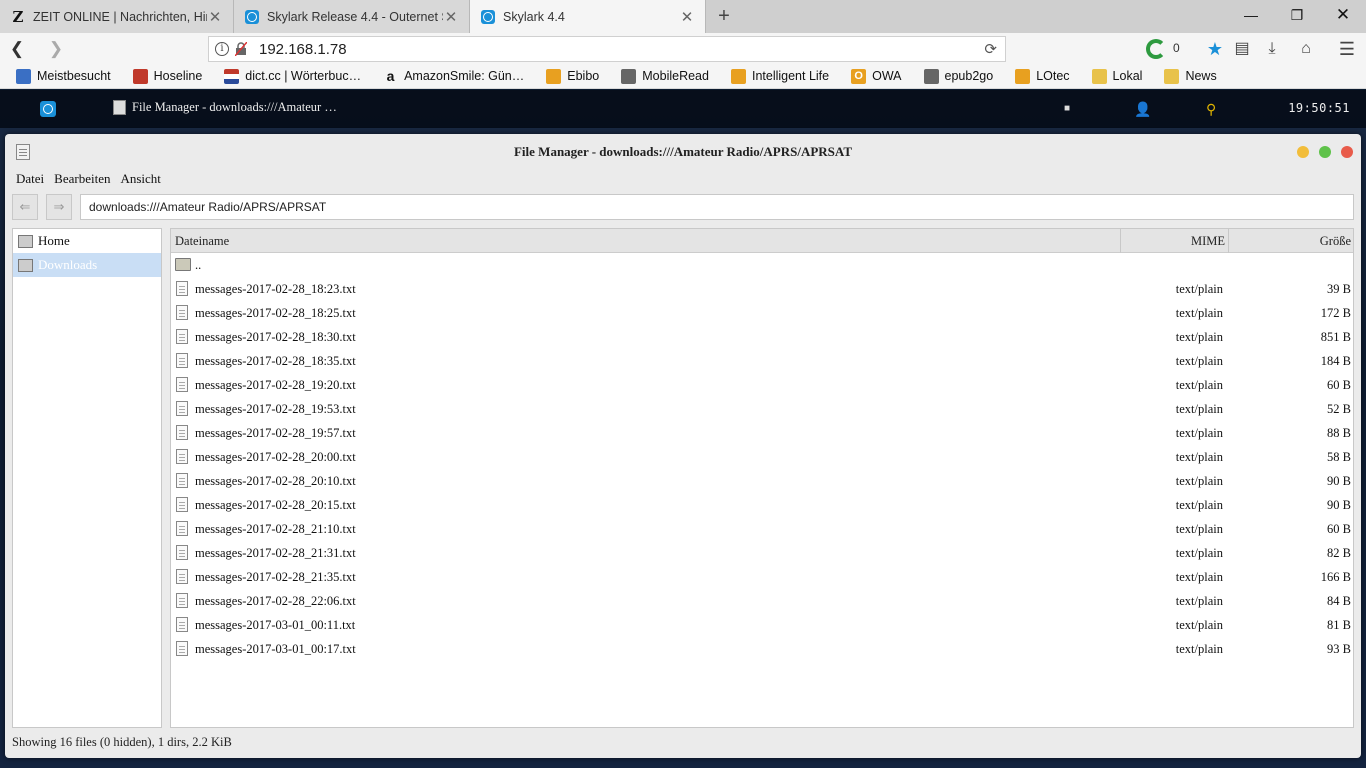  I want to click on forward-button: ❯, so click(56, 49).